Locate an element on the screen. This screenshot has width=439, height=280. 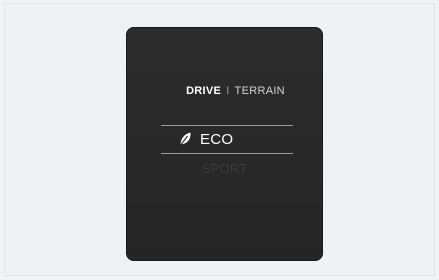
tab-drive: DRIVE is located at coordinates (203, 91).